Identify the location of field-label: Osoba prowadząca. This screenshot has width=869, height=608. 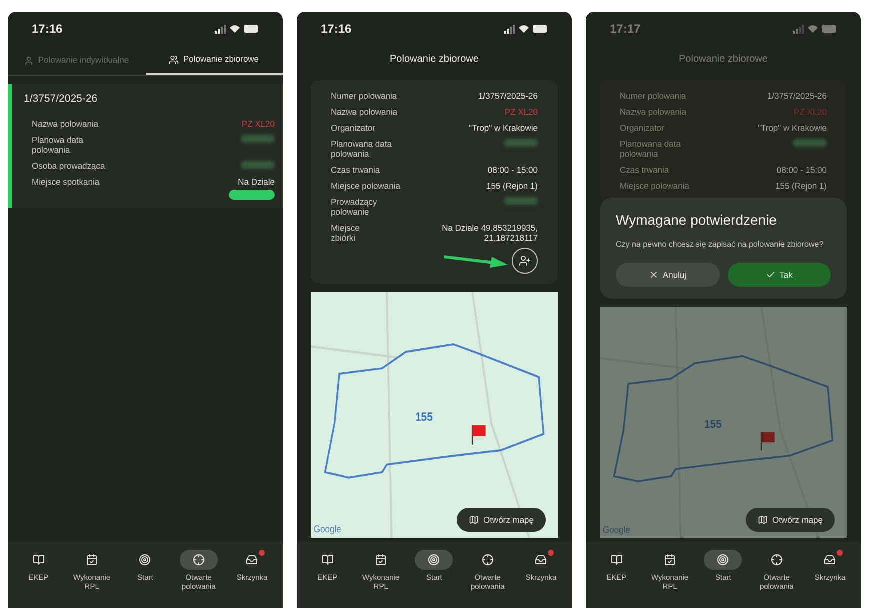
(69, 165).